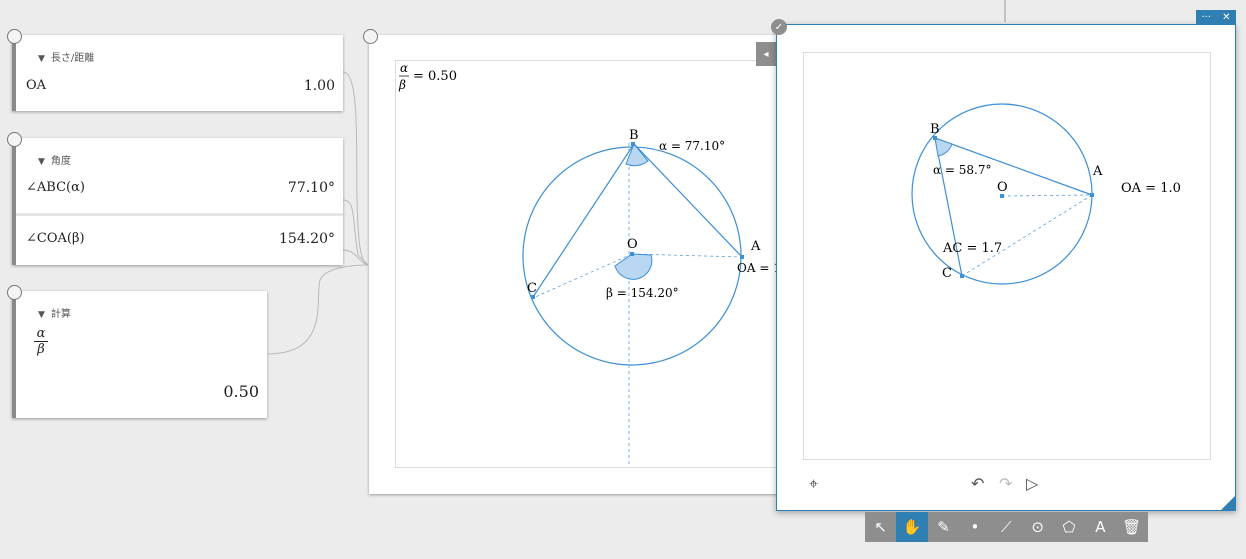 Image resolution: width=1246 pixels, height=559 pixels. Describe the element at coordinates (41, 349) in the screenshot. I see `fraction-denominator: β` at that location.